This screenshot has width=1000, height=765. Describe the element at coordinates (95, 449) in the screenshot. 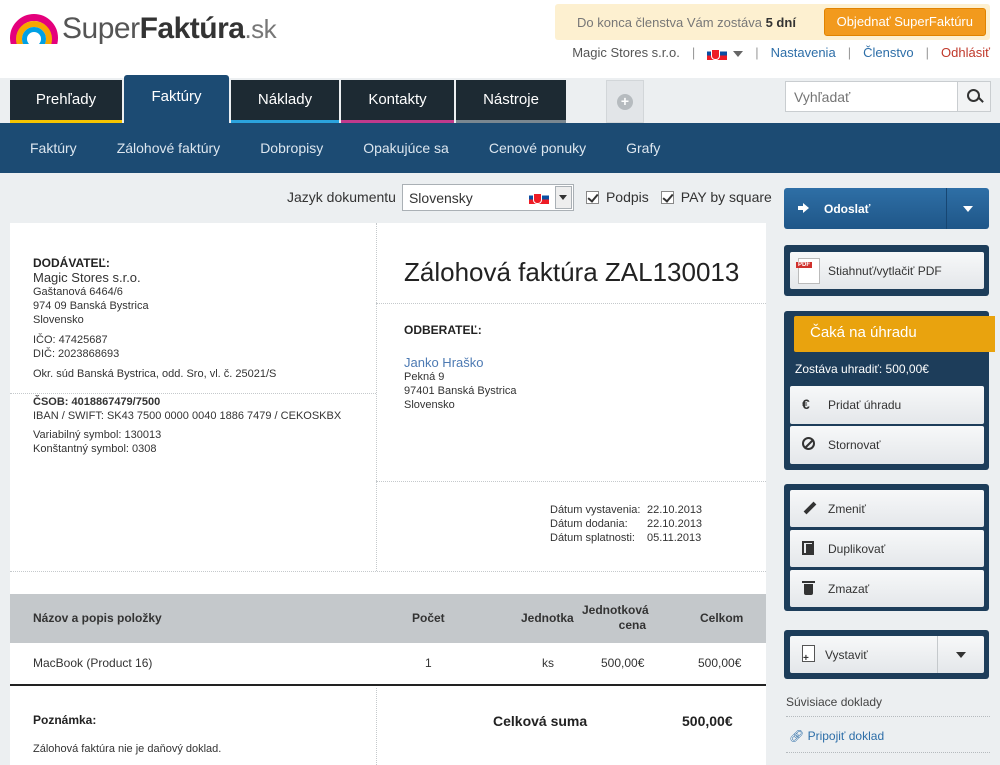

I see `constant-symbol: Konštantný symbol: 0308` at that location.